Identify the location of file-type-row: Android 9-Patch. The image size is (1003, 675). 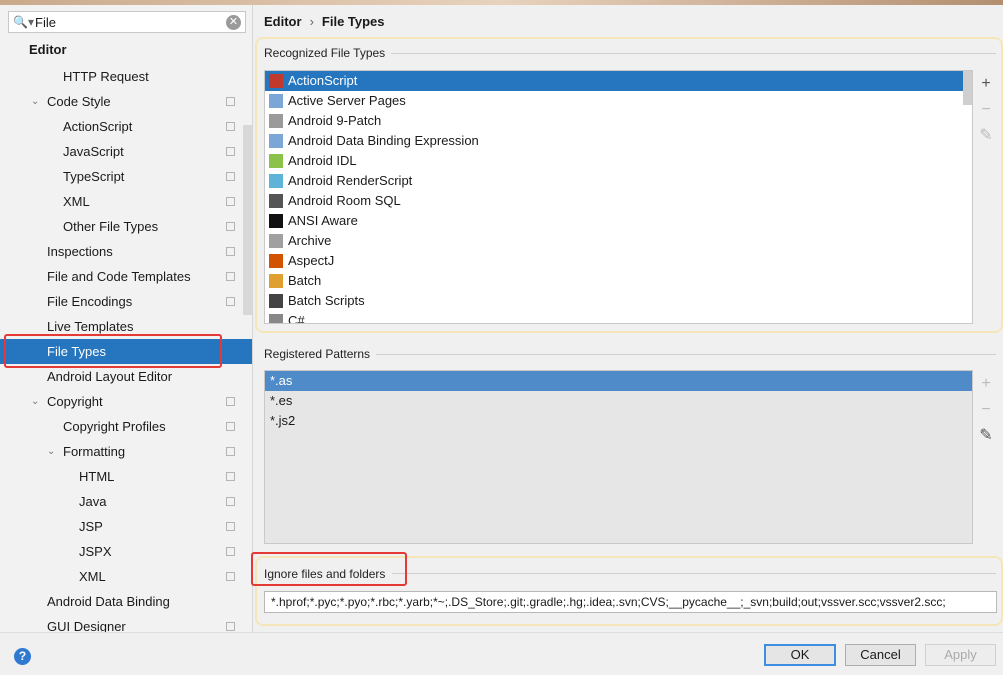
(618, 121).